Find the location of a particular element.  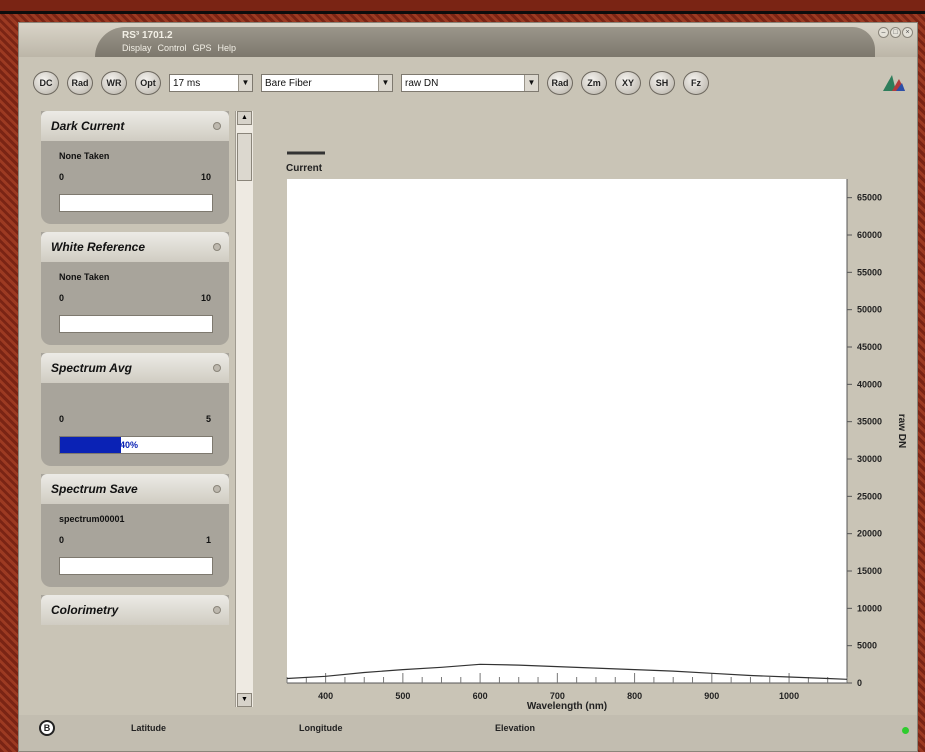

latitude-label: Latitude is located at coordinates (148, 728).